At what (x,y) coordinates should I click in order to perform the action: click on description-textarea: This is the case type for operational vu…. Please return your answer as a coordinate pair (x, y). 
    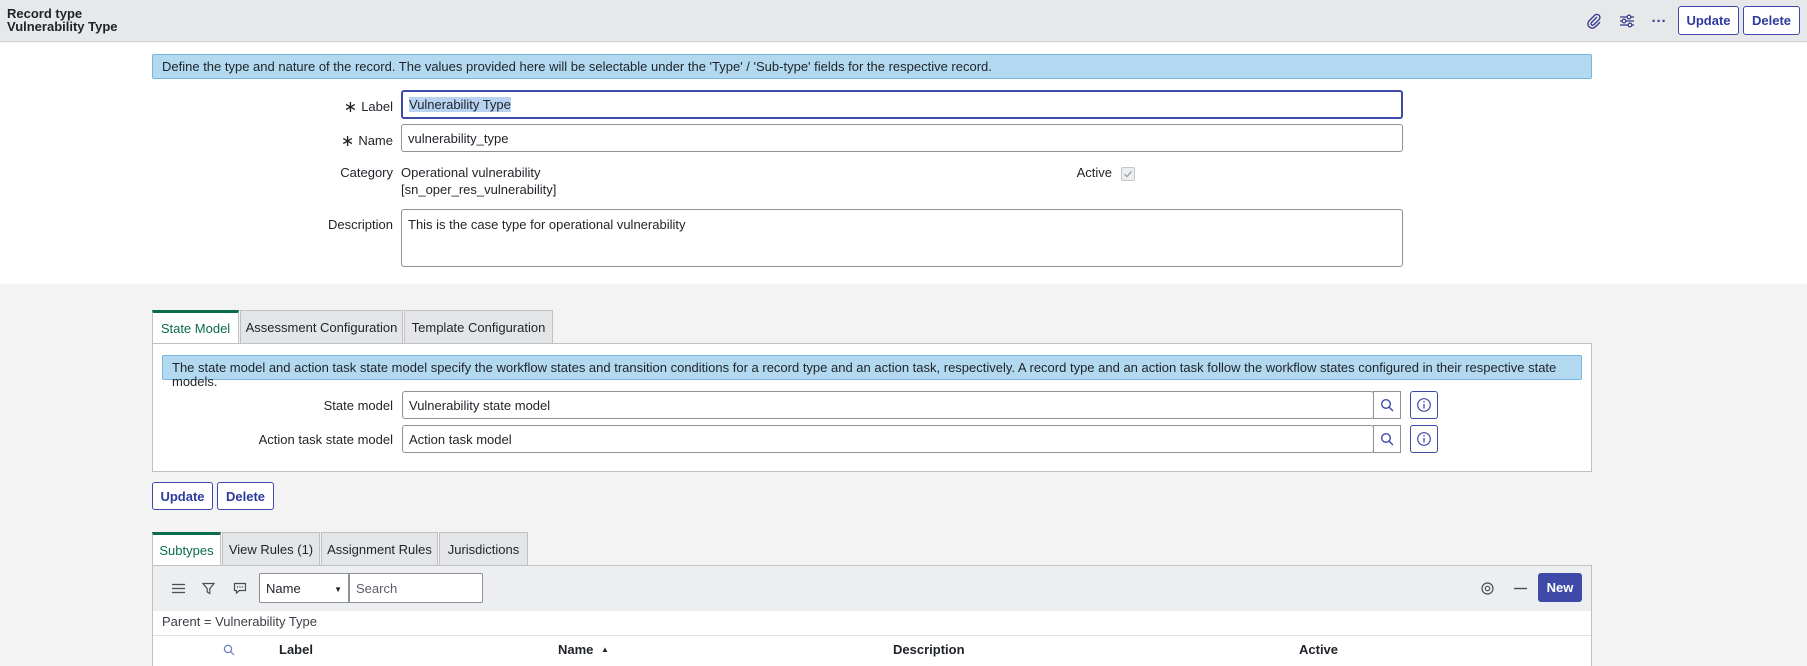
    Looking at the image, I should click on (902, 238).